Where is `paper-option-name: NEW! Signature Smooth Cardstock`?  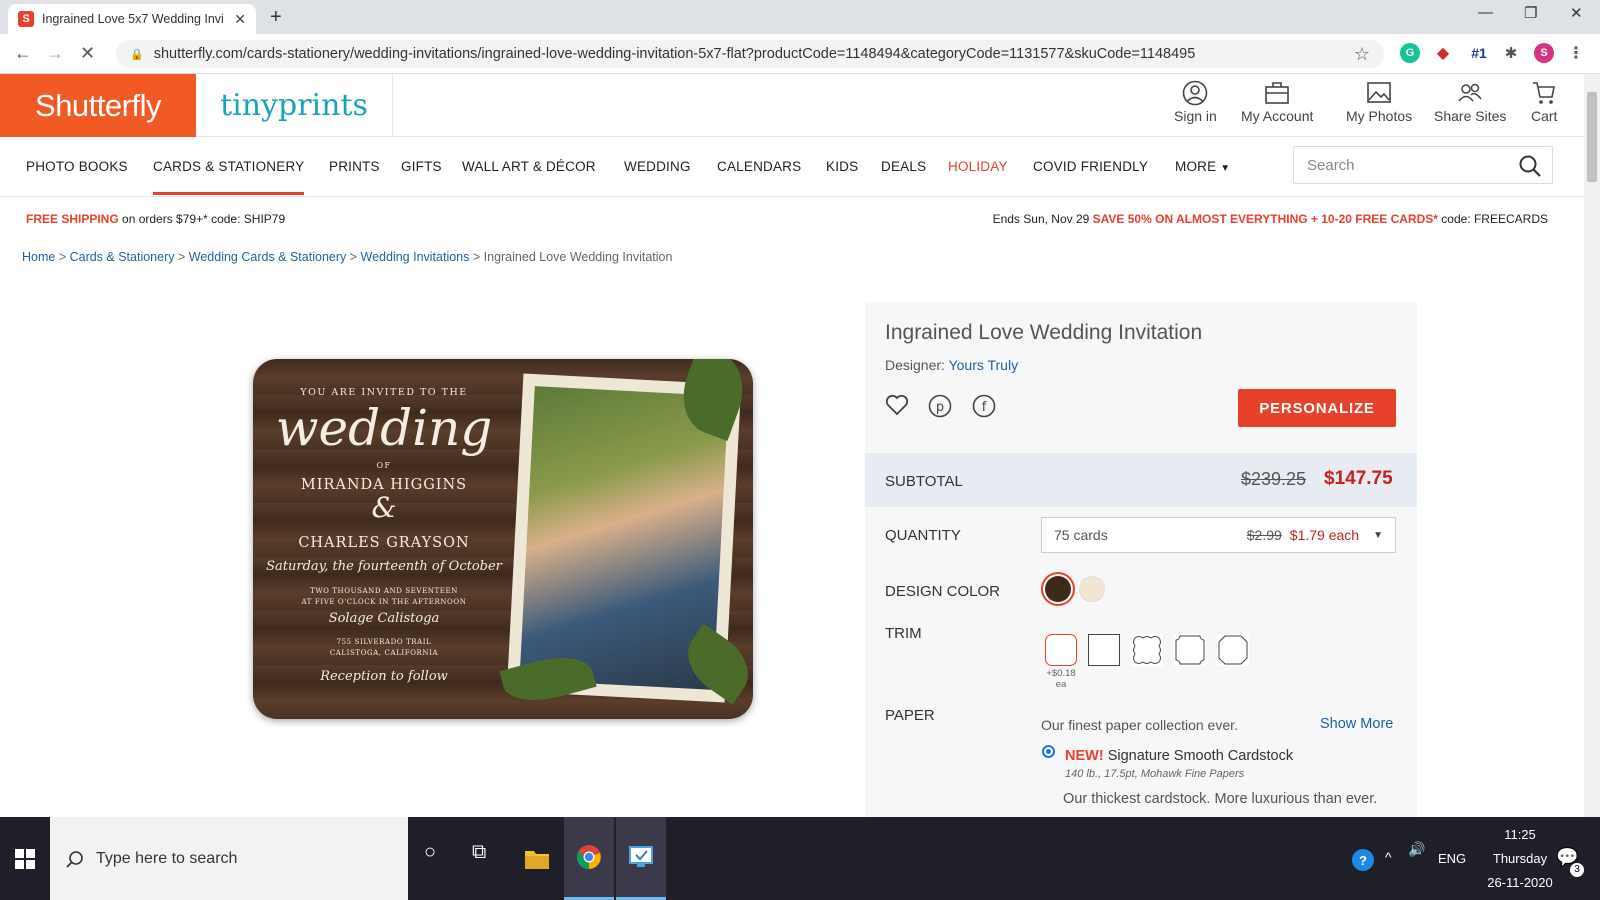 paper-option-name: NEW! Signature Smooth Cardstock is located at coordinates (1179, 756).